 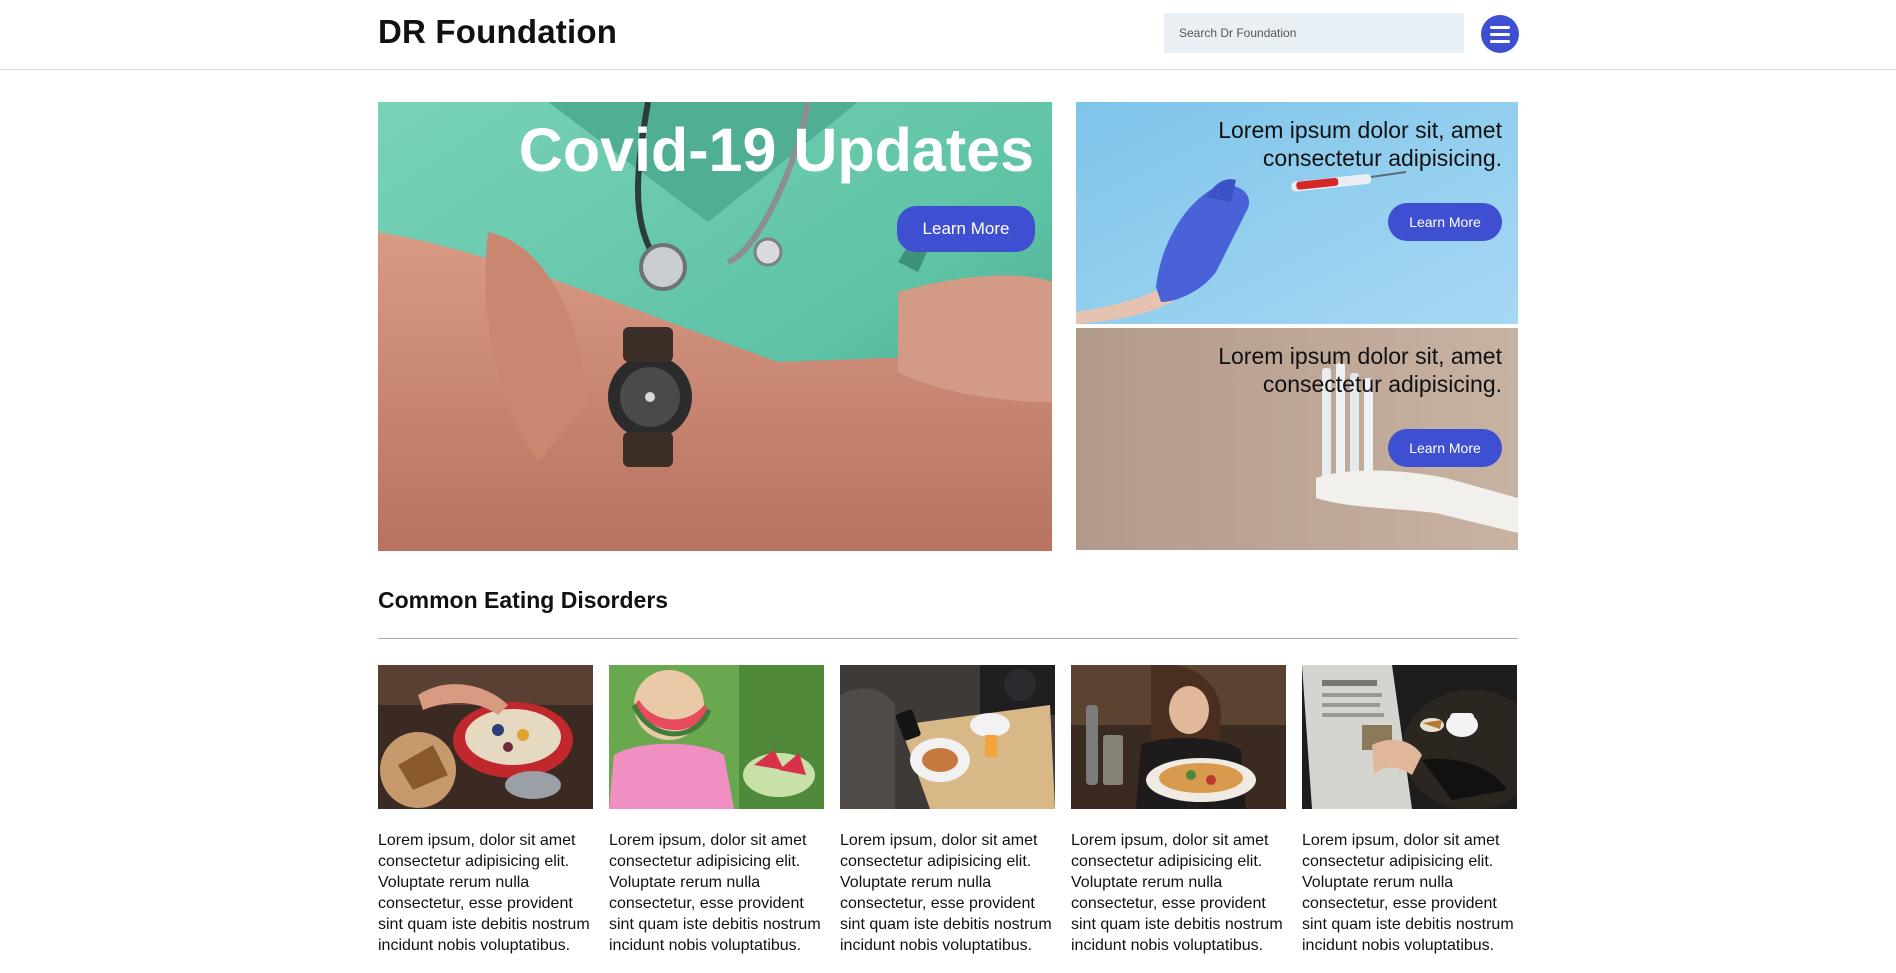 I want to click on restaurant-table-photo, so click(x=947, y=737).